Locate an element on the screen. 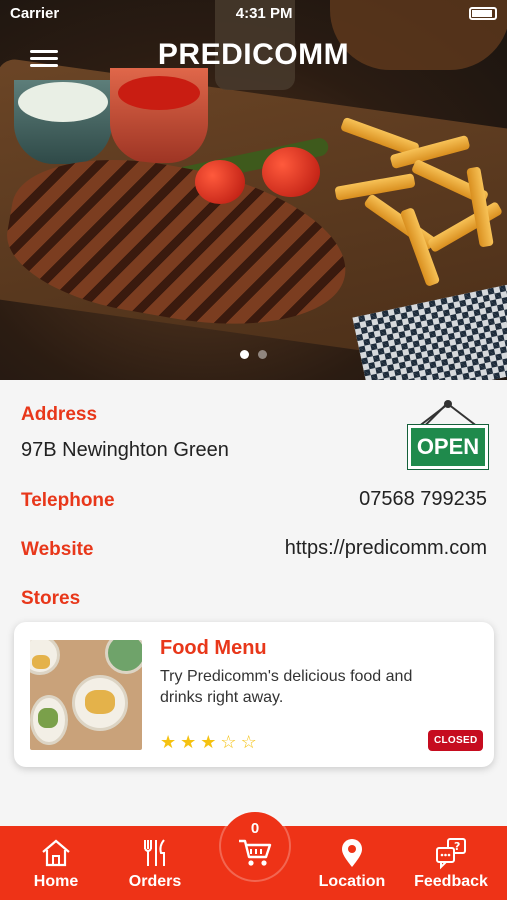 The width and height of the screenshot is (507, 900). cart-icon is located at coordinates (255, 852).